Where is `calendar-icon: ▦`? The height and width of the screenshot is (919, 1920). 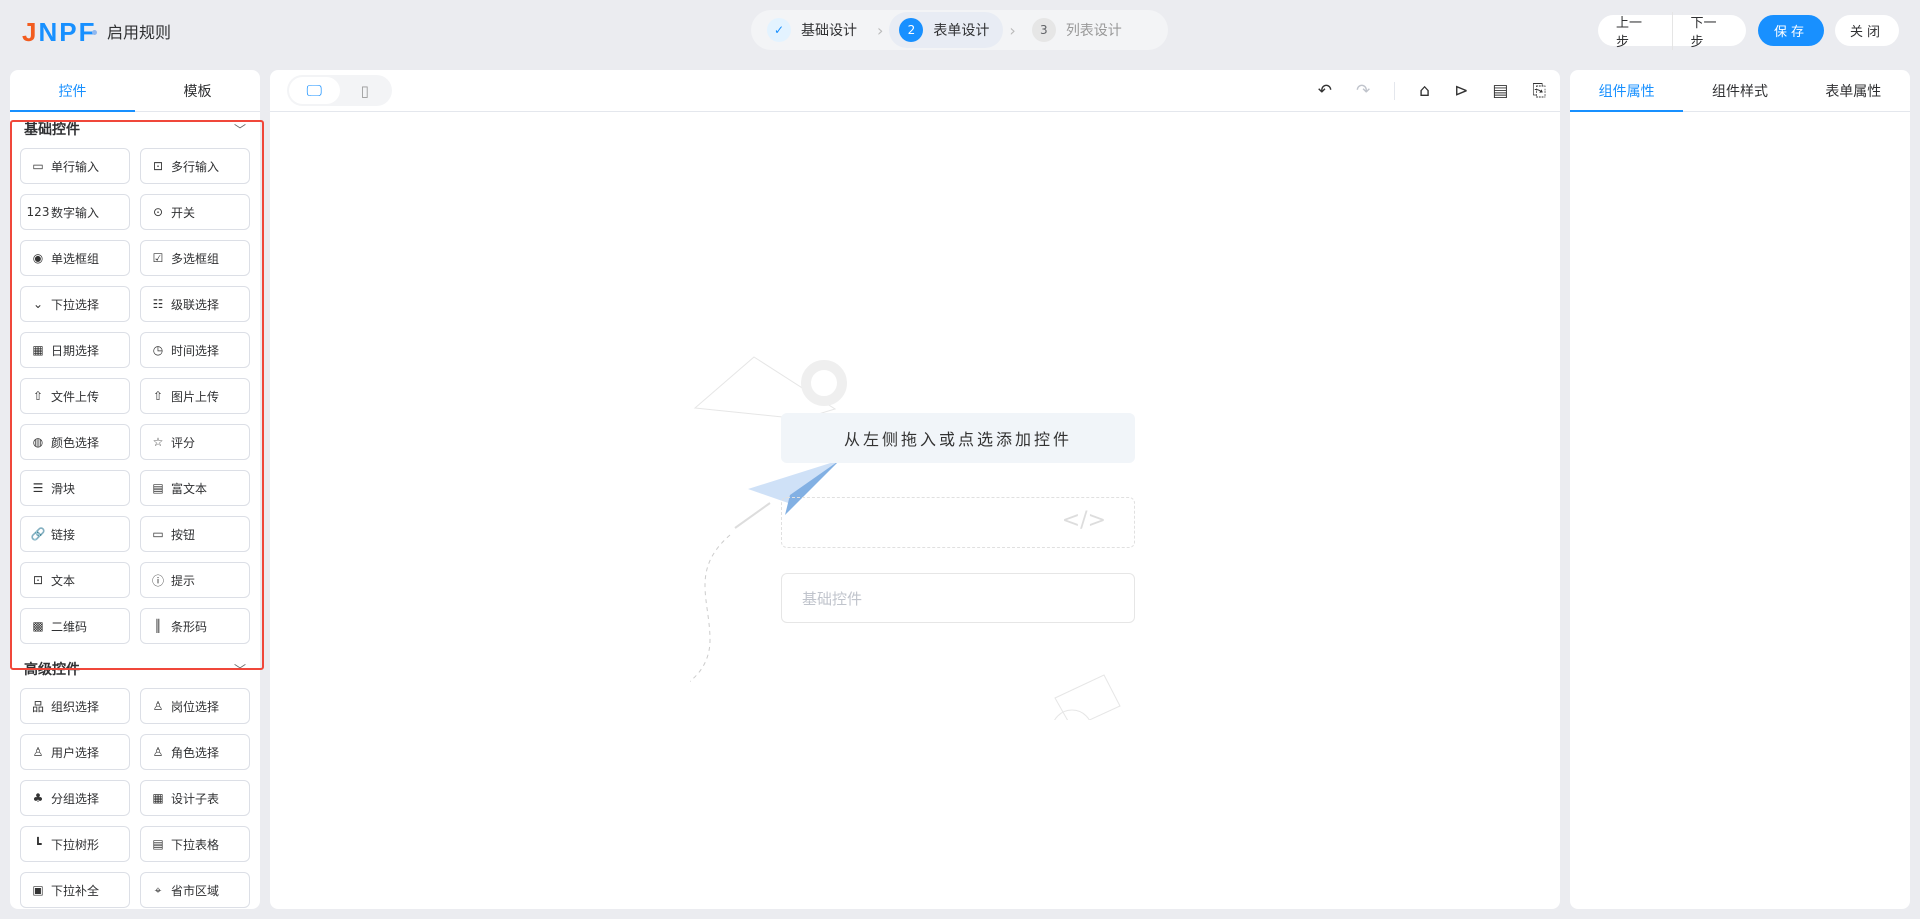
calendar-icon: ▦ is located at coordinates (38, 350).